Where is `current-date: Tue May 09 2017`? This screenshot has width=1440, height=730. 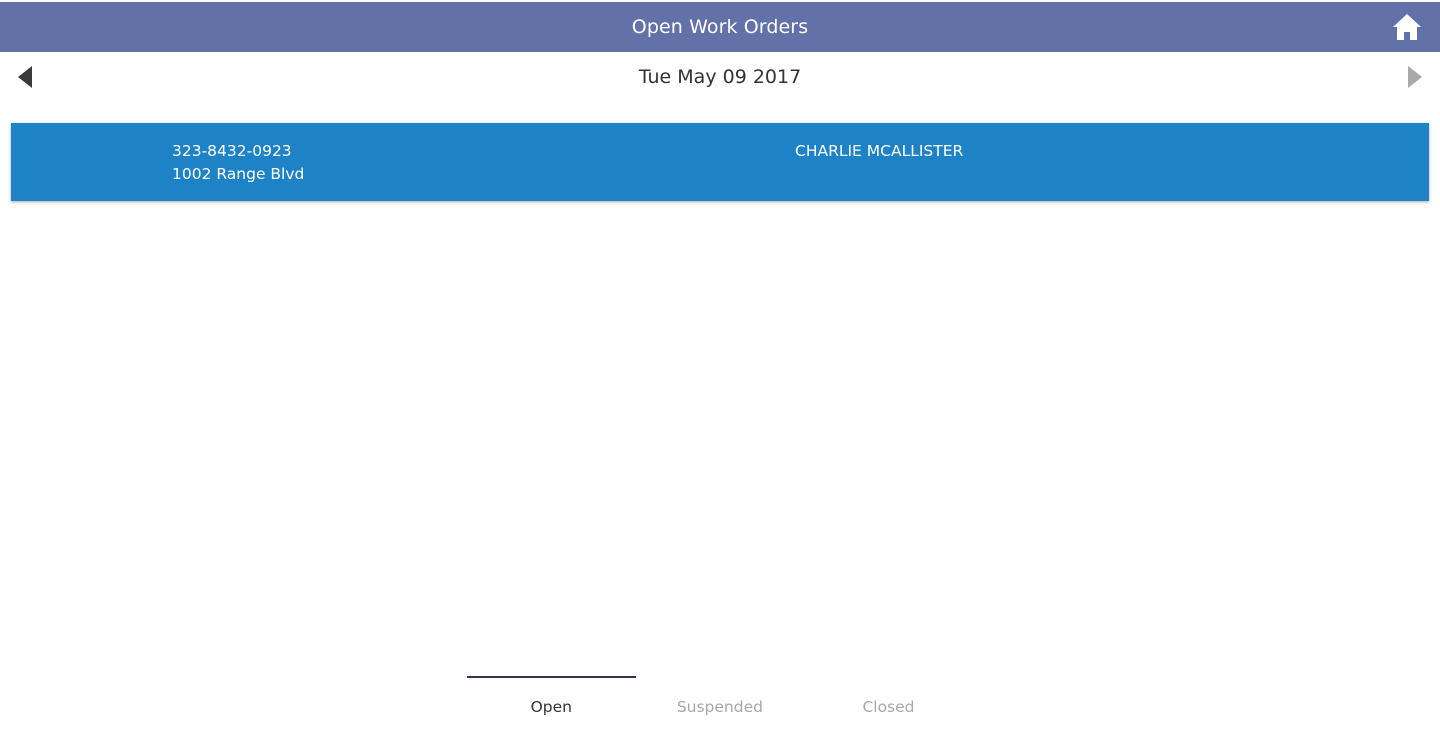
current-date: Tue May 09 2017 is located at coordinates (720, 77).